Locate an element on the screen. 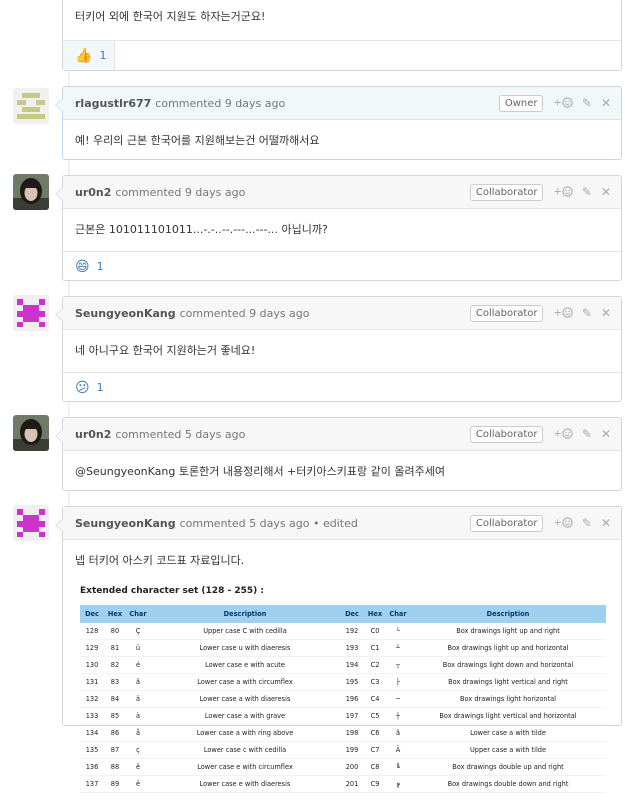  plus-smiley-icon: + is located at coordinates (563, 523).